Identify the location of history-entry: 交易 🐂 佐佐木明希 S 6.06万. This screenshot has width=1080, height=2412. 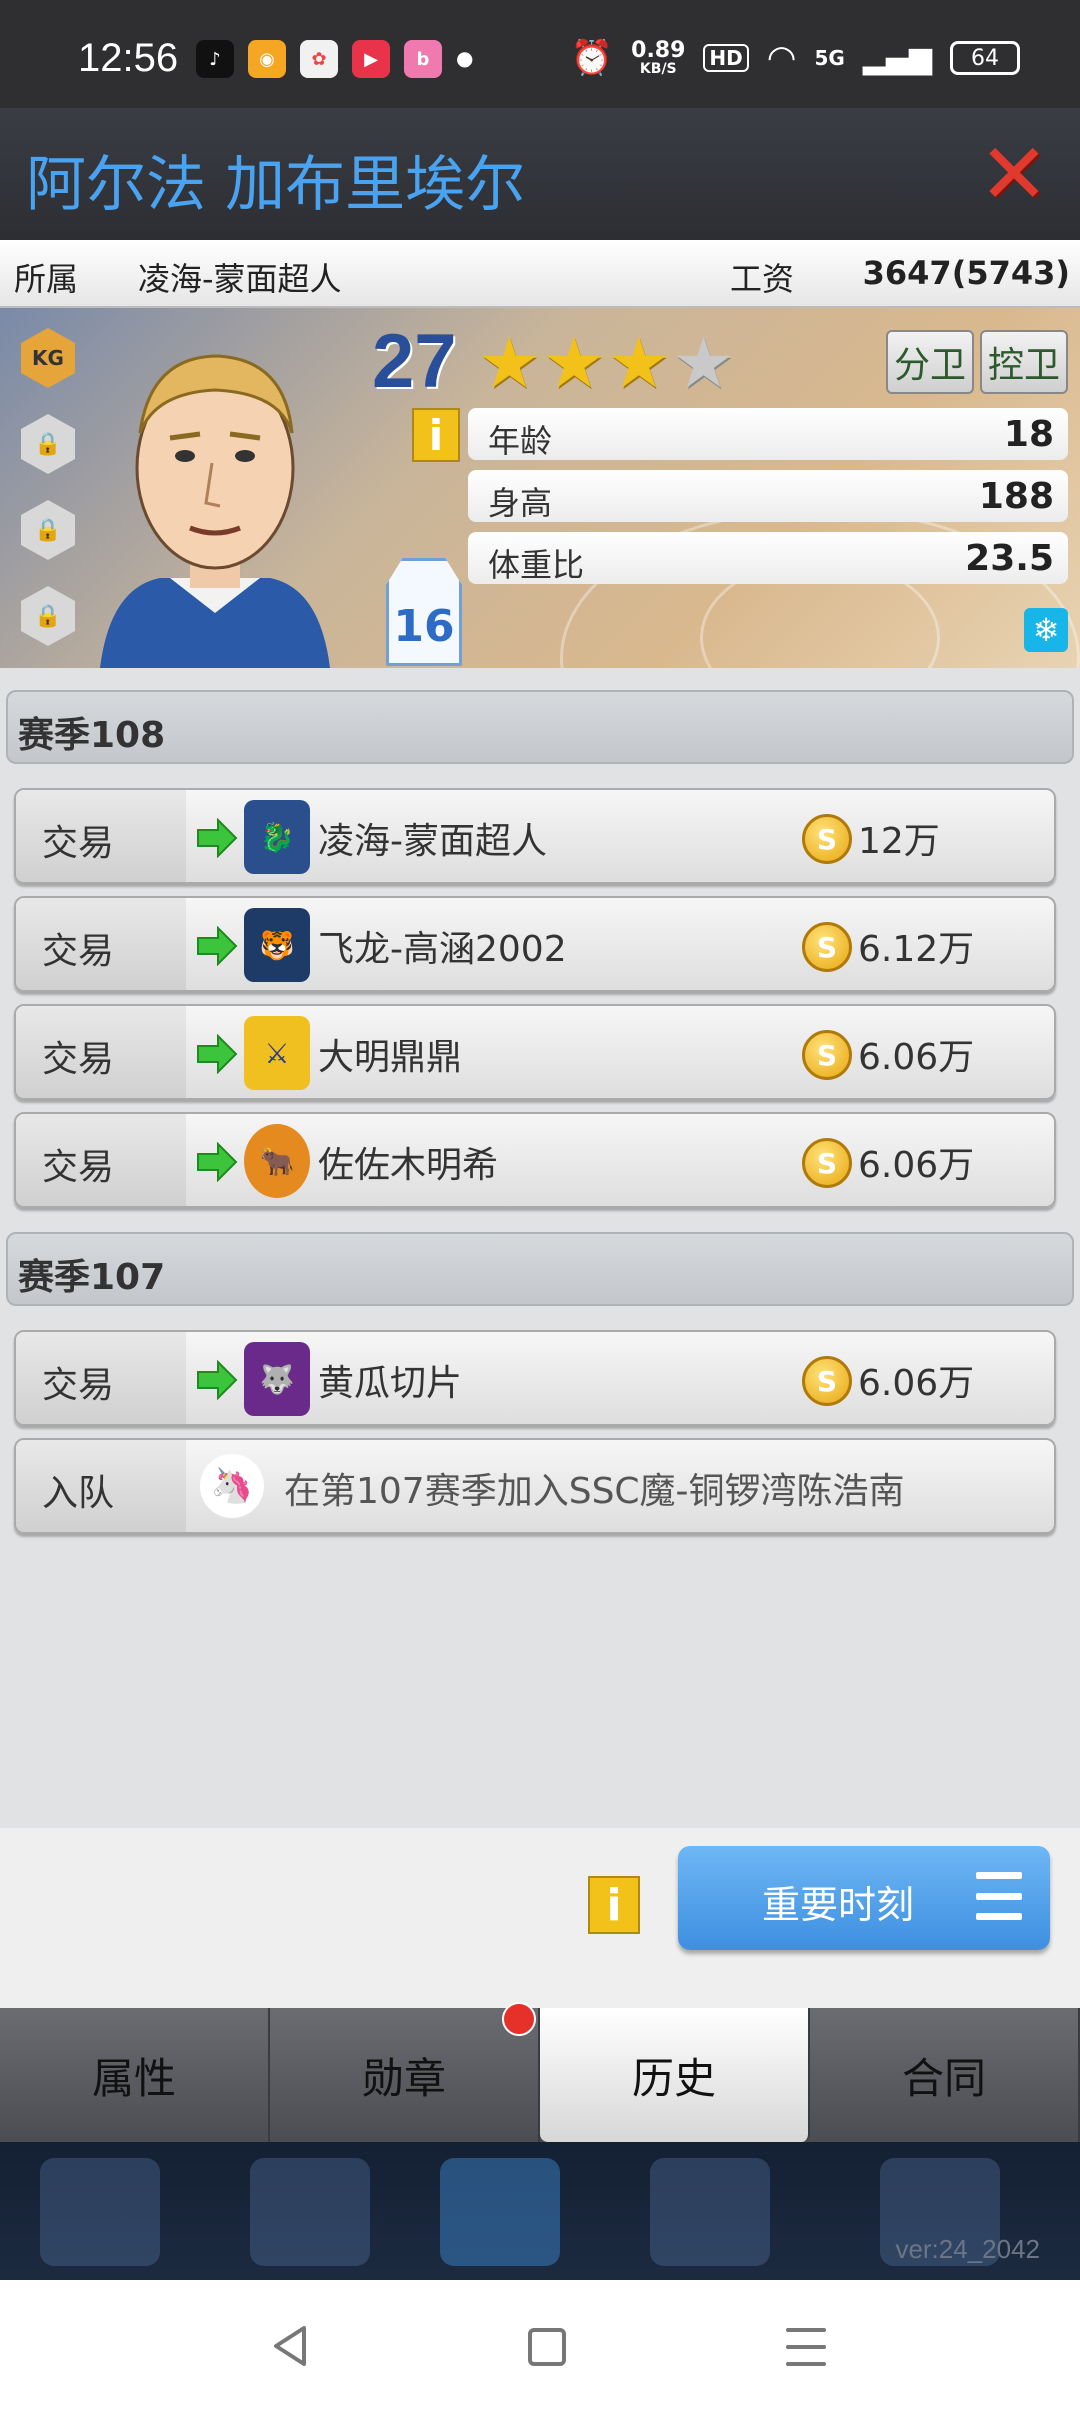
(535, 1160).